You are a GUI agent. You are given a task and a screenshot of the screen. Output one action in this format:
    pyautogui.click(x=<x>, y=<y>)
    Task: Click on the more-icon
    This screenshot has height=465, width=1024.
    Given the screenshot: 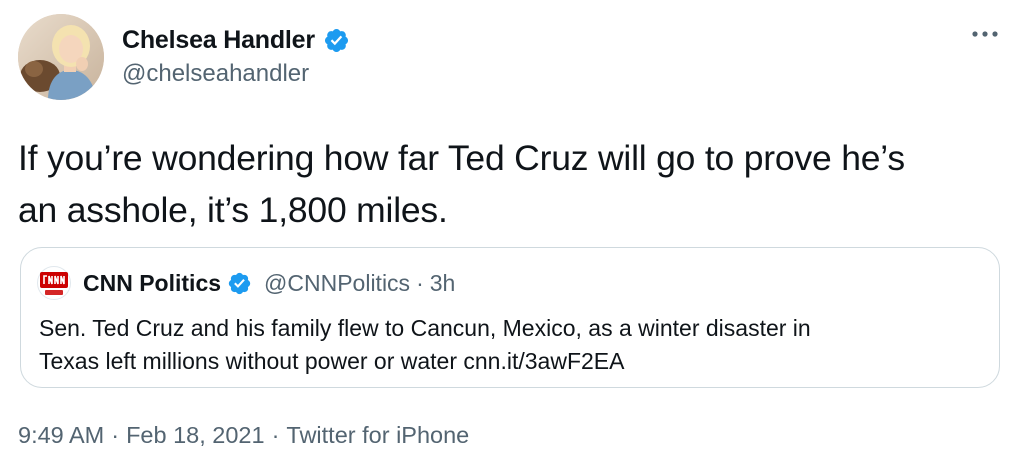 What is the action you would take?
    pyautogui.click(x=985, y=34)
    